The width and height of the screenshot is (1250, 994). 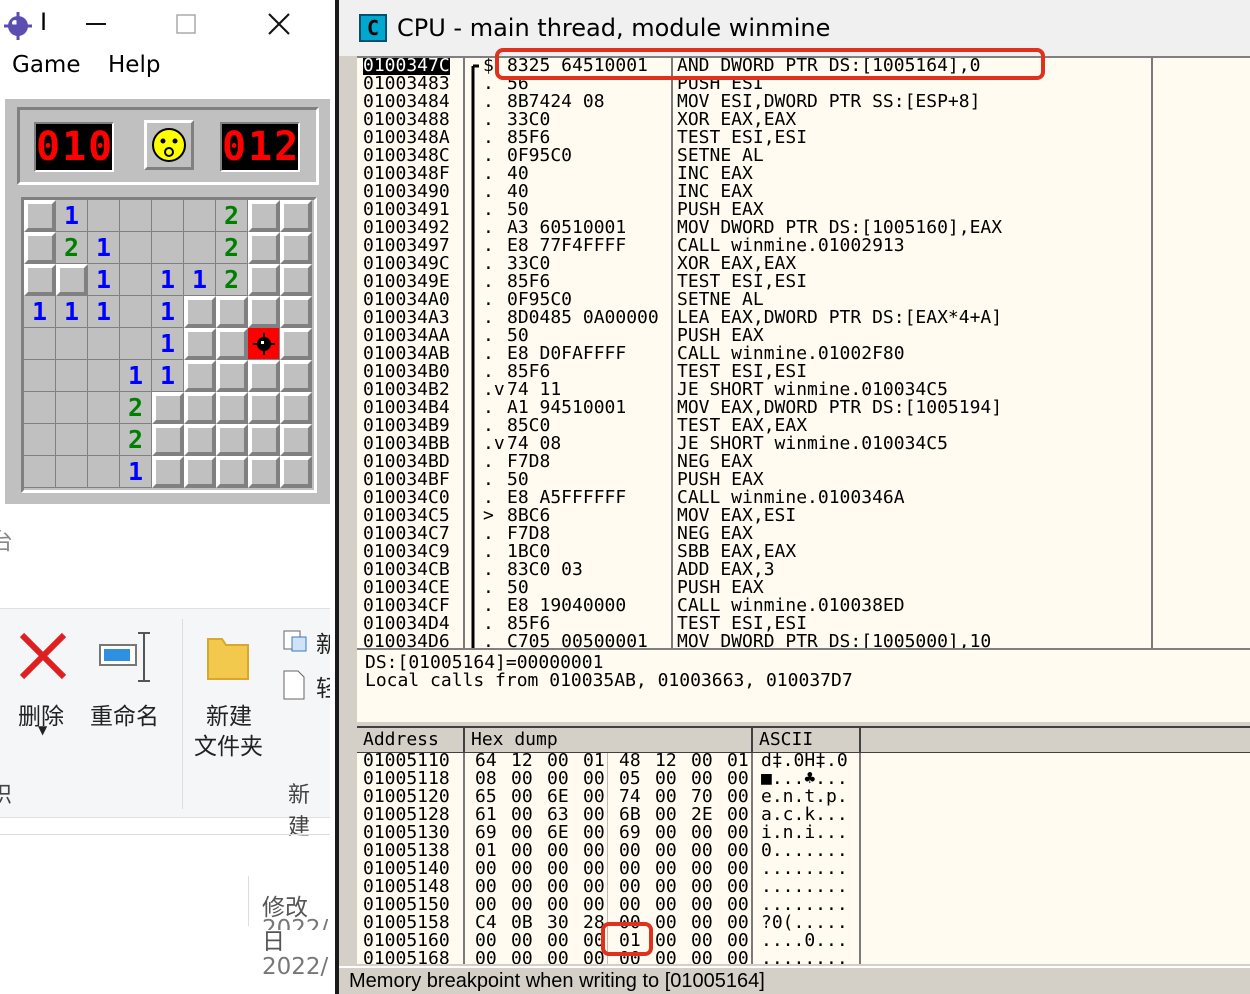 I want to click on dump-column-address: Address, so click(x=411, y=740).